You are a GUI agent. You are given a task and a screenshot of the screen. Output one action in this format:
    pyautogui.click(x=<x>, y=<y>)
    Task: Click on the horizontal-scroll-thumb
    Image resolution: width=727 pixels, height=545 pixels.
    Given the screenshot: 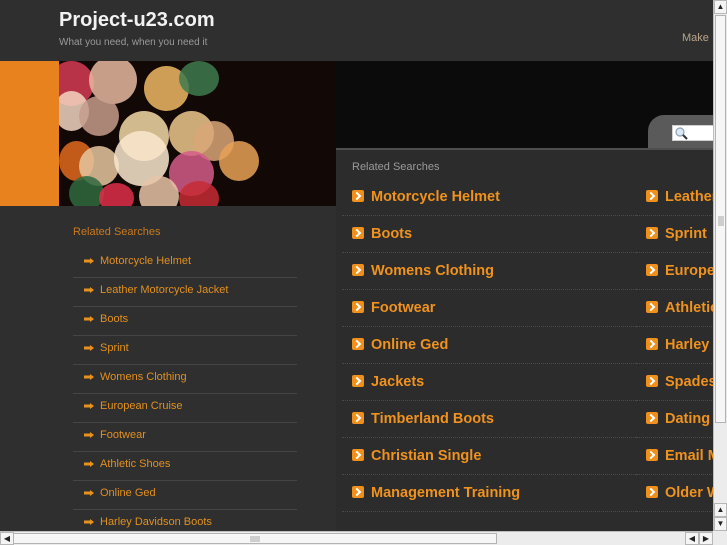 What is the action you would take?
    pyautogui.click(x=255, y=538)
    